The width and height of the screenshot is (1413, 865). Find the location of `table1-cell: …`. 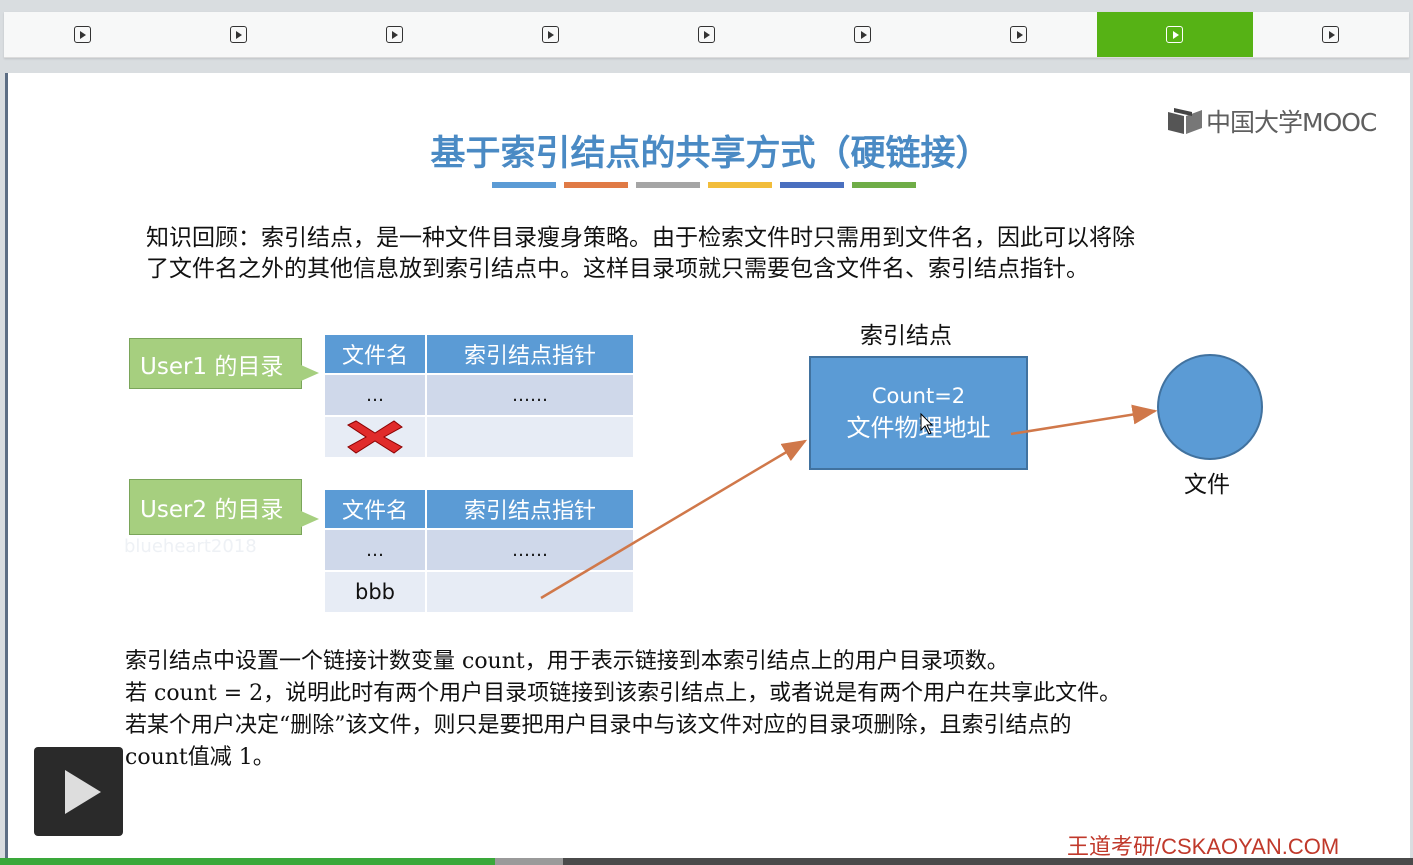

table1-cell: … is located at coordinates (375, 395).